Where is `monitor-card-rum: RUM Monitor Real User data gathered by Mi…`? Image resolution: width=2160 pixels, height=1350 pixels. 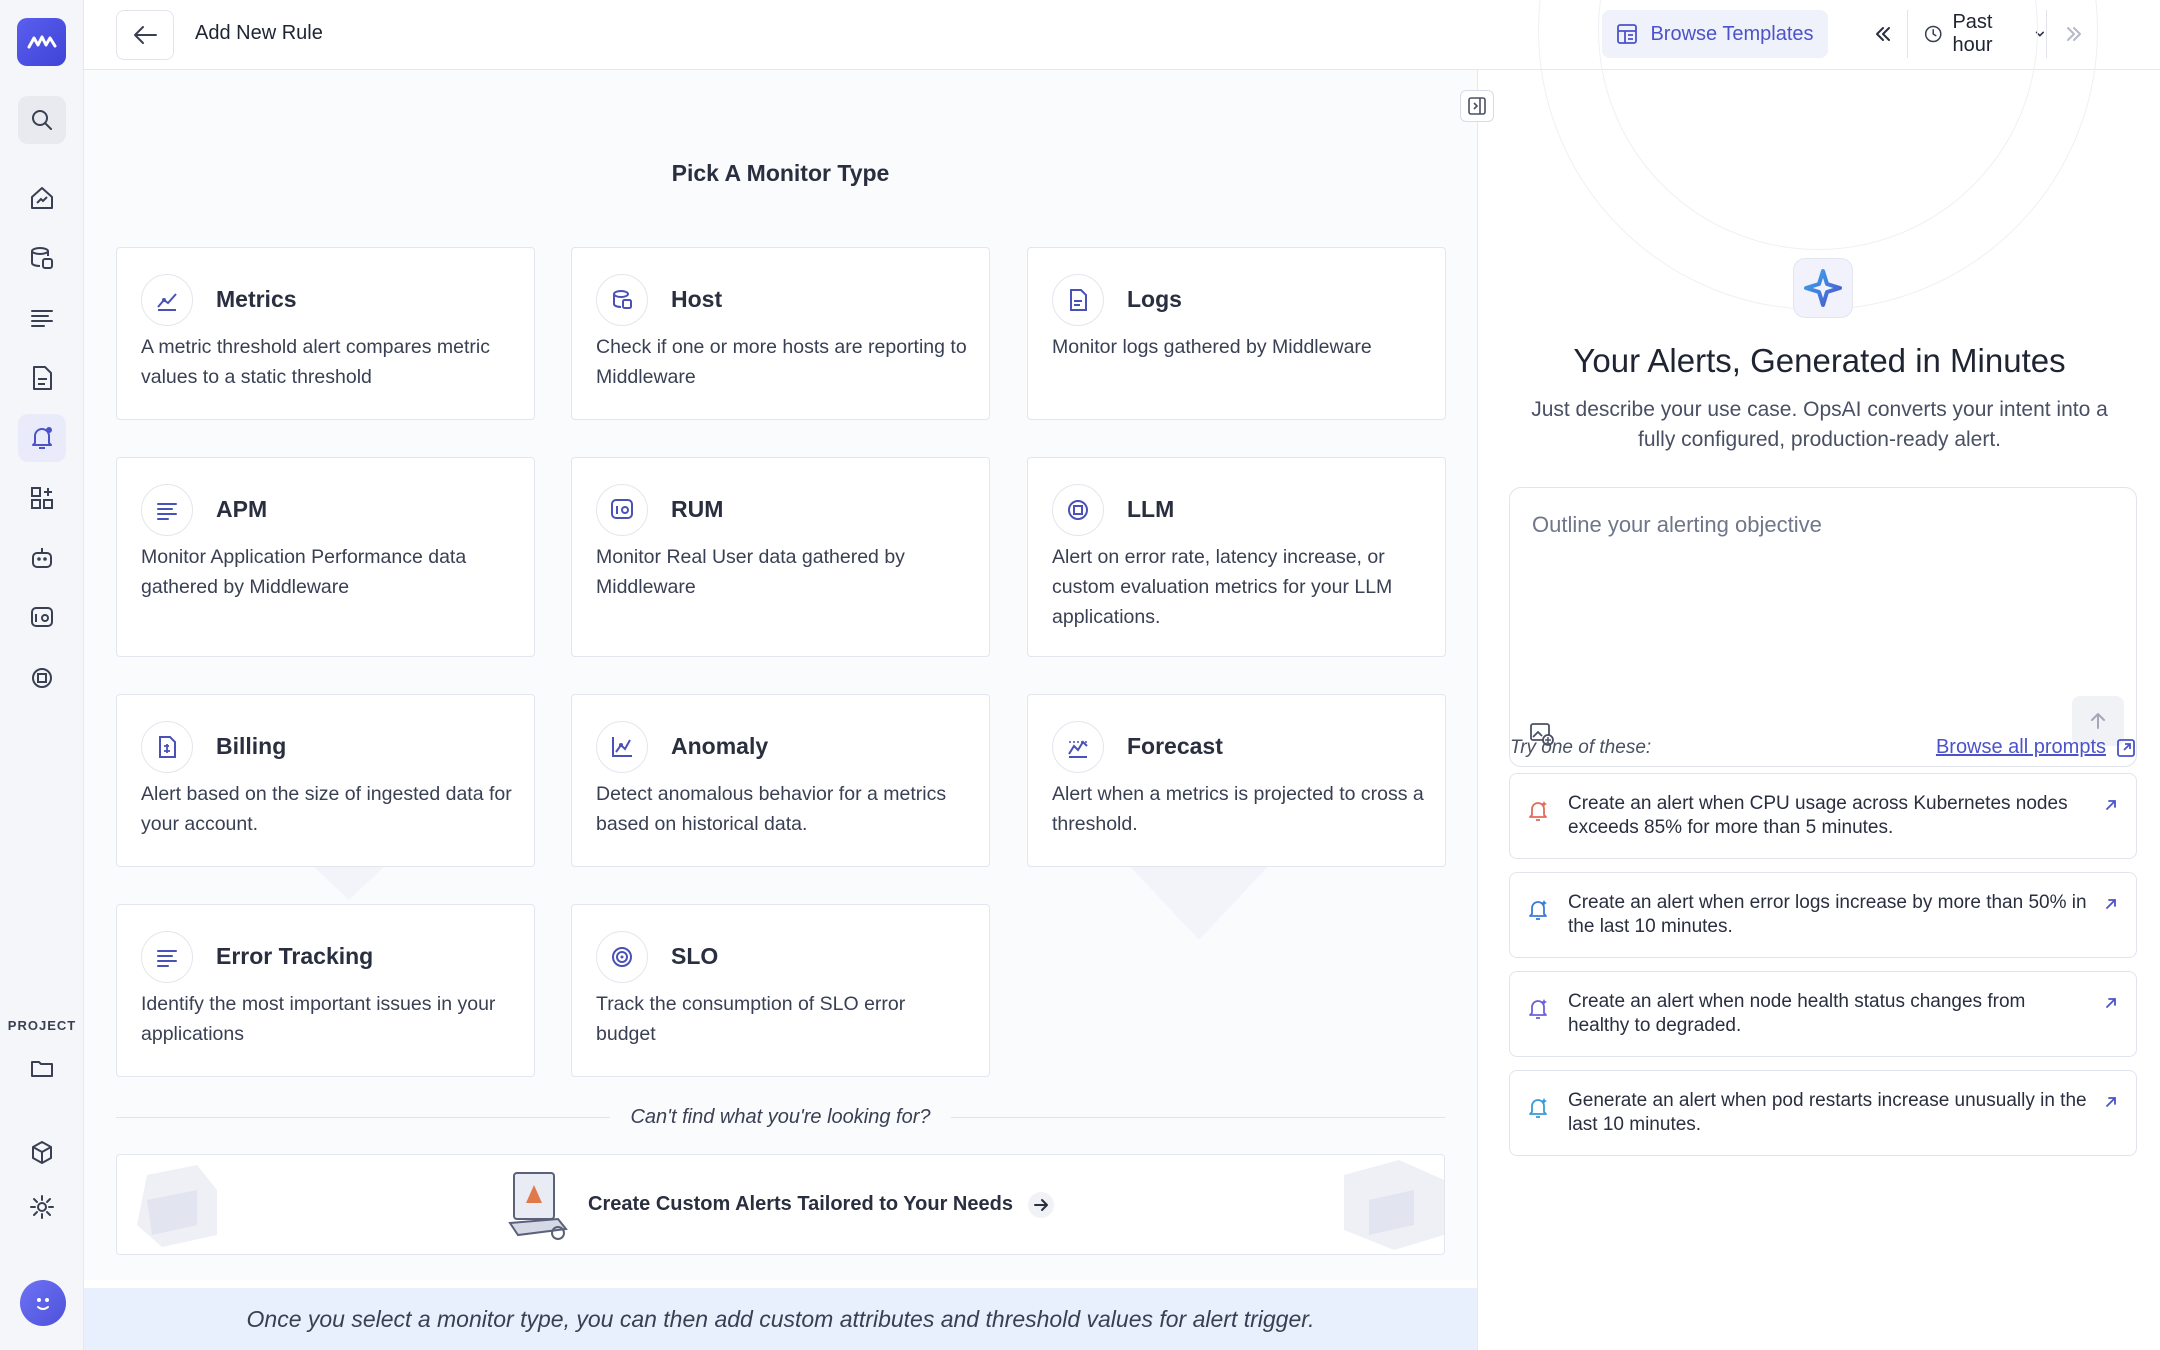
monitor-card-rum: RUM Monitor Real User data gathered by Mi… is located at coordinates (780, 557).